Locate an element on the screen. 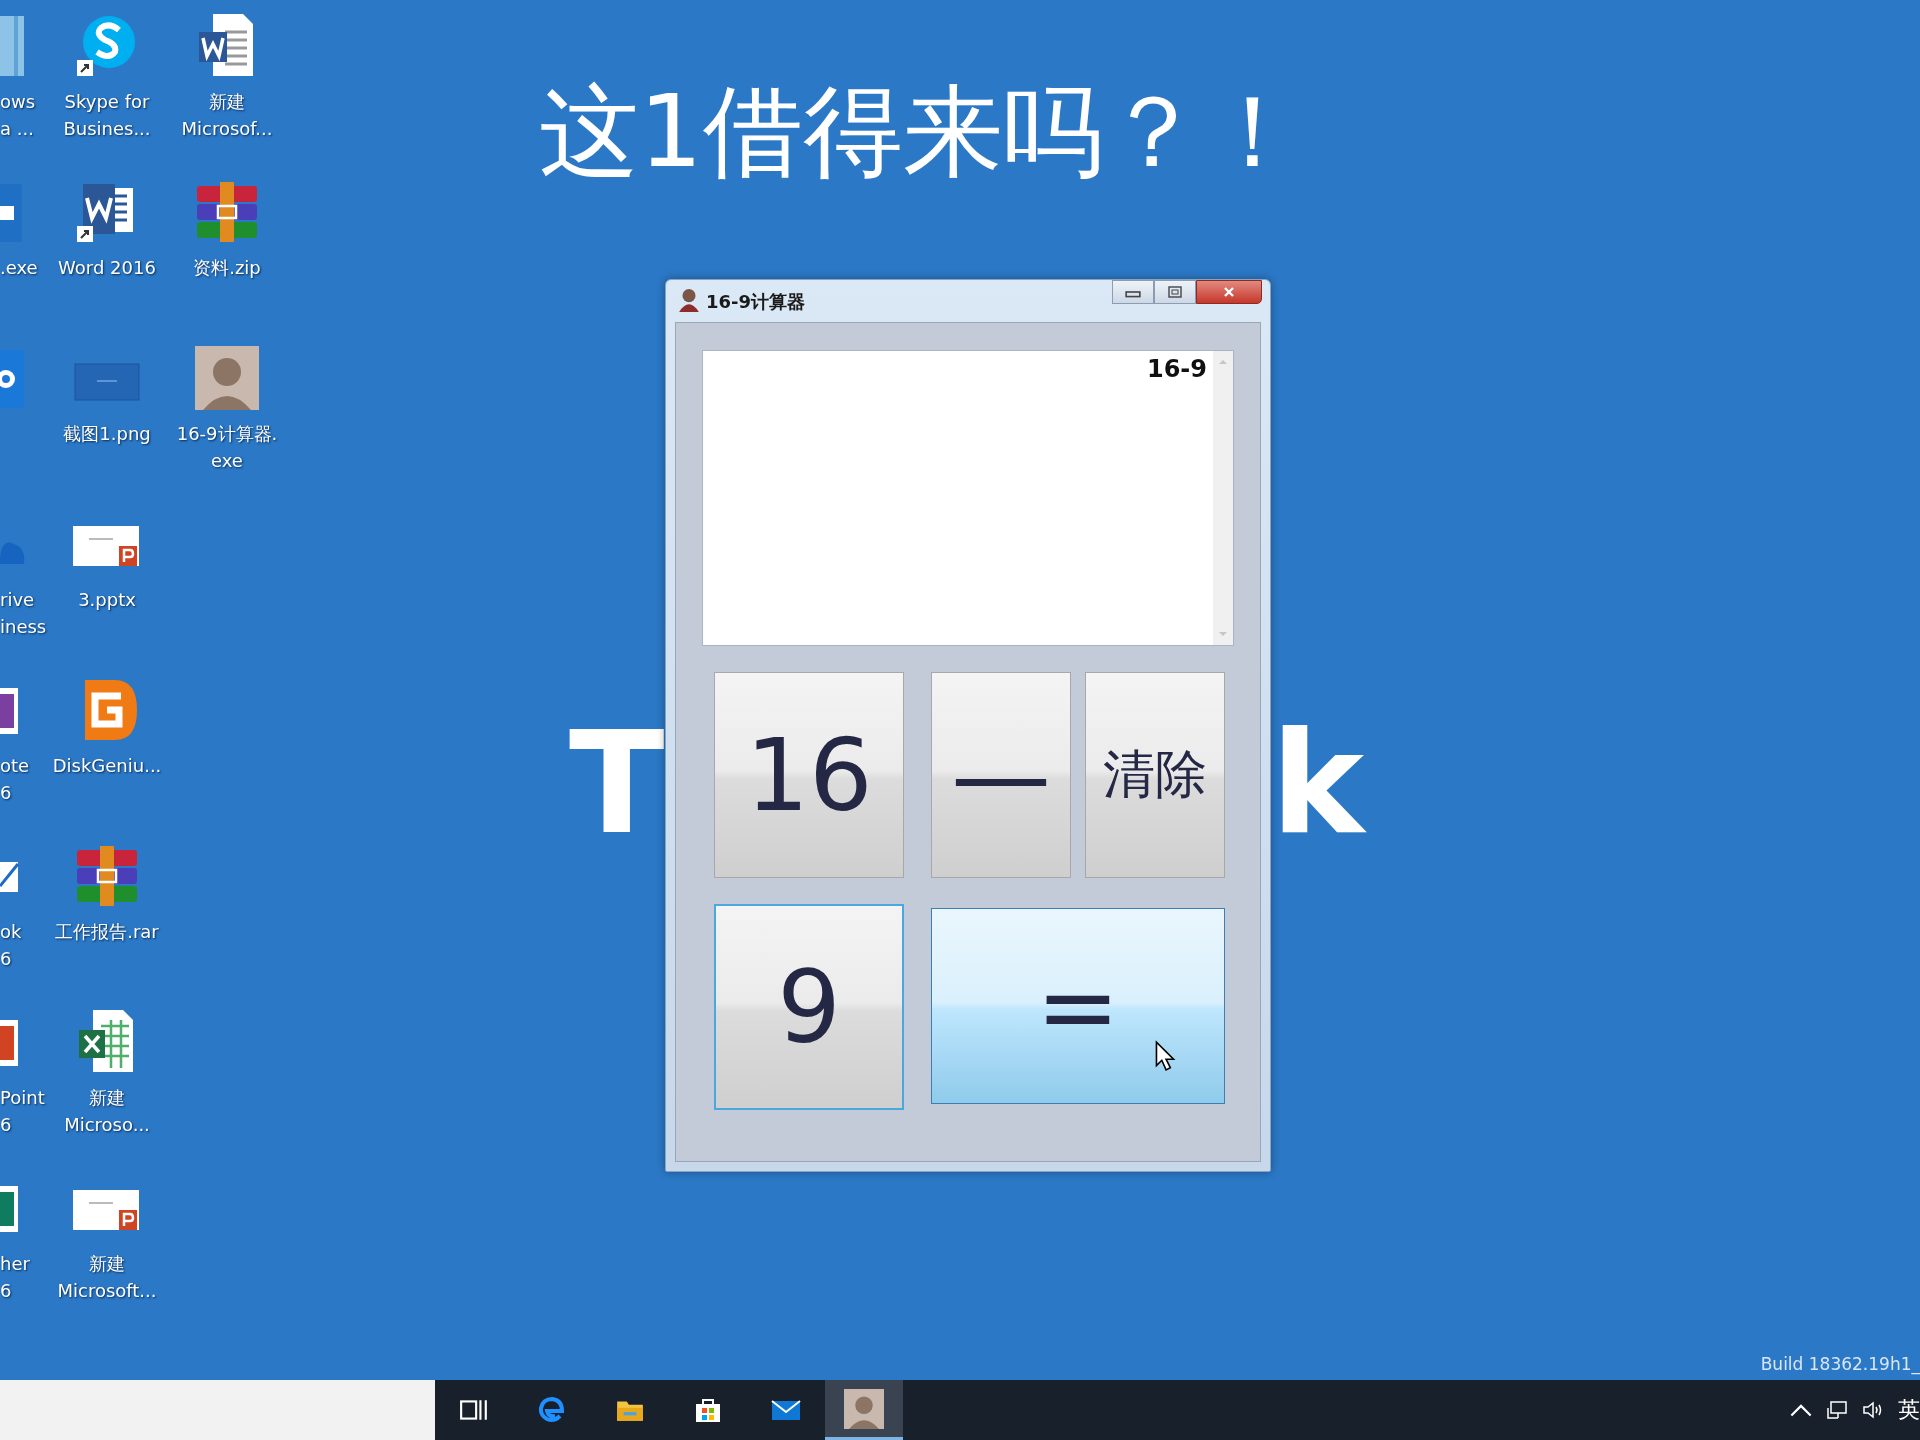 This screenshot has height=1440, width=1920. input-method-indicator: 英 is located at coordinates (1909, 1410).